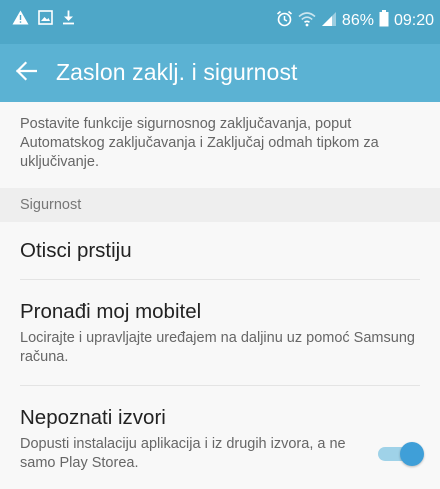 The image size is (440, 489). What do you see at coordinates (93, 417) in the screenshot?
I see `settings-item-title: Nepoznati izvori` at bounding box center [93, 417].